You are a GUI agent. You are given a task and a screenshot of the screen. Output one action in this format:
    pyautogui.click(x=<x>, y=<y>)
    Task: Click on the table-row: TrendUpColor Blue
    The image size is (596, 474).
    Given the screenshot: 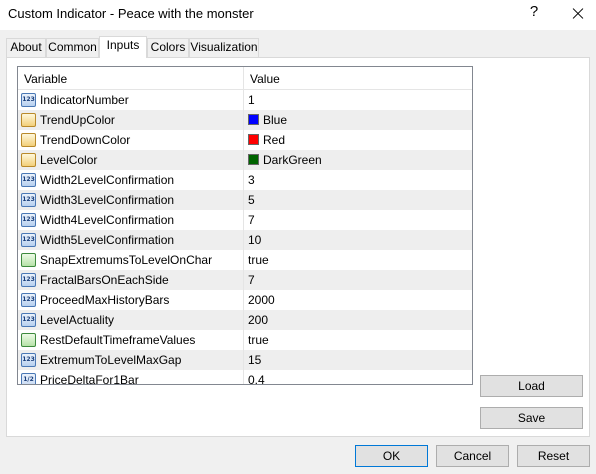 What is the action you would take?
    pyautogui.click(x=245, y=120)
    